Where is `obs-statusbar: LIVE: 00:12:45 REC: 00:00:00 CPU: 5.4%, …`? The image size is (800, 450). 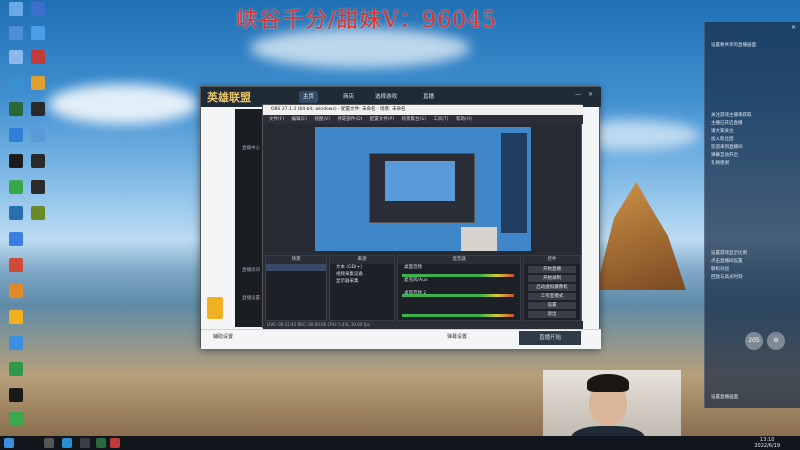 obs-statusbar: LIVE: 00:12:45 REC: 00:00:00 CPU: 5.4%, … is located at coordinates (423, 325).